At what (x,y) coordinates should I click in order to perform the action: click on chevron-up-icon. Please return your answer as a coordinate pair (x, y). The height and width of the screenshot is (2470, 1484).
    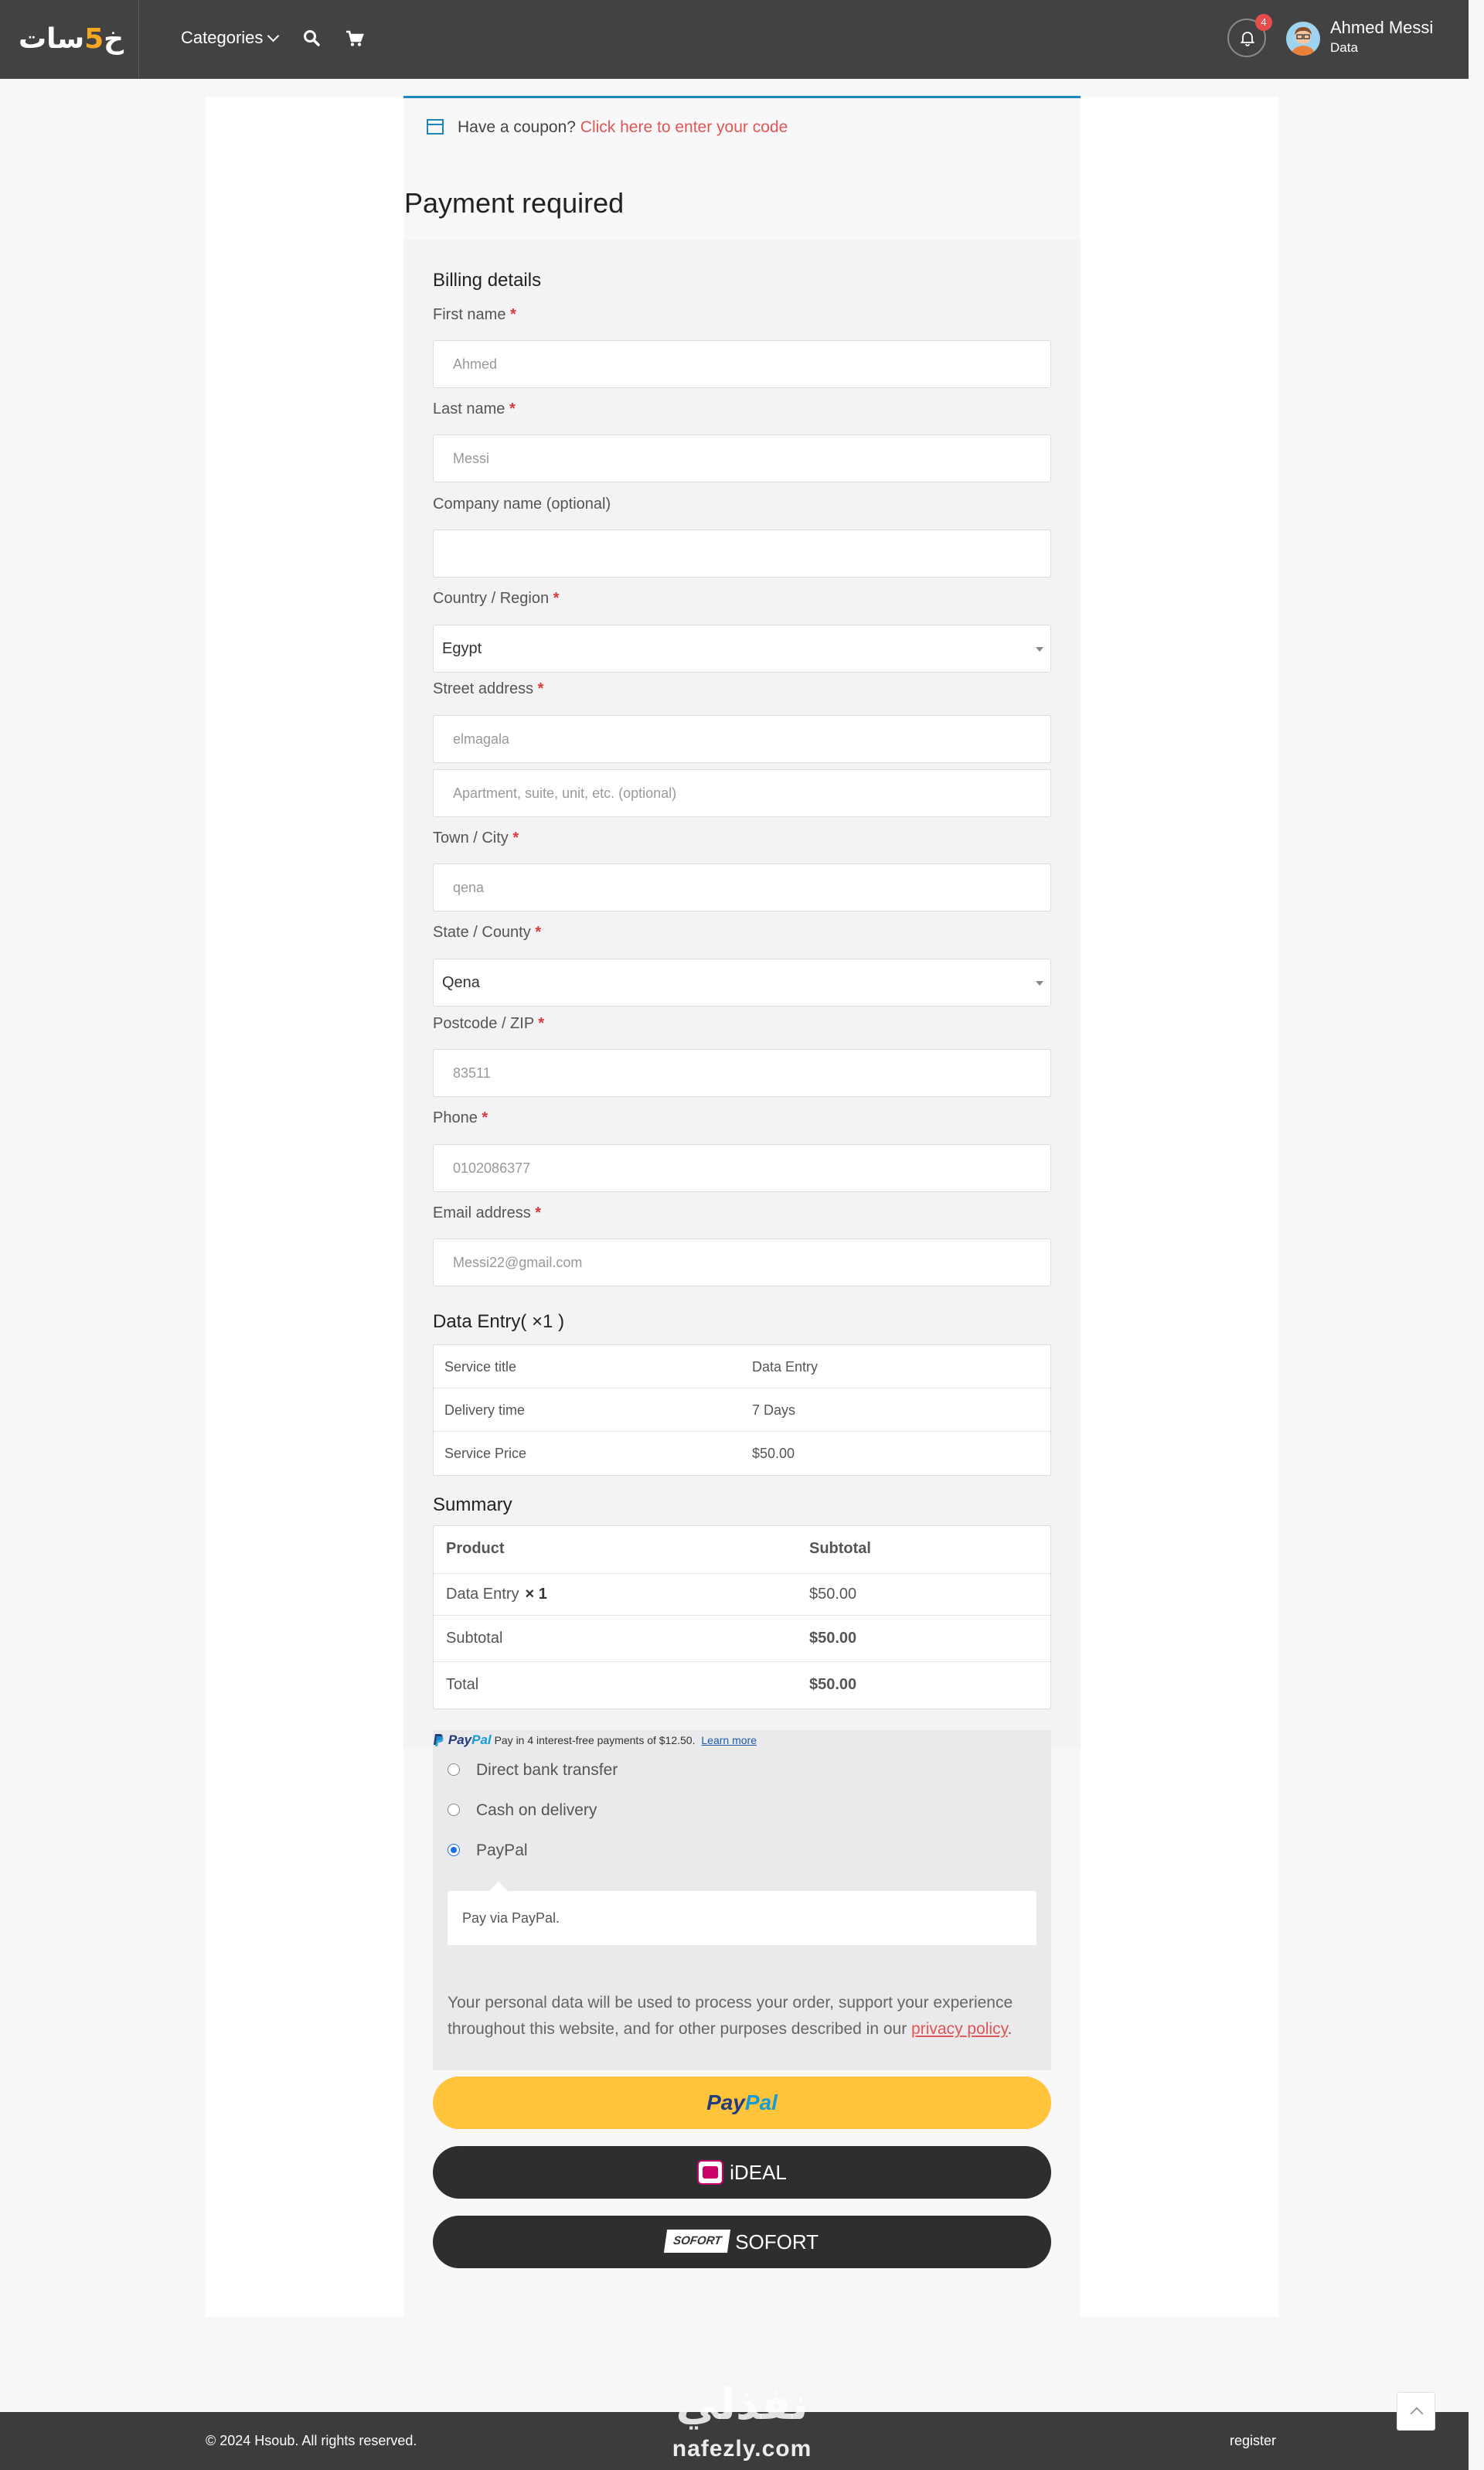
    Looking at the image, I should click on (1417, 2414).